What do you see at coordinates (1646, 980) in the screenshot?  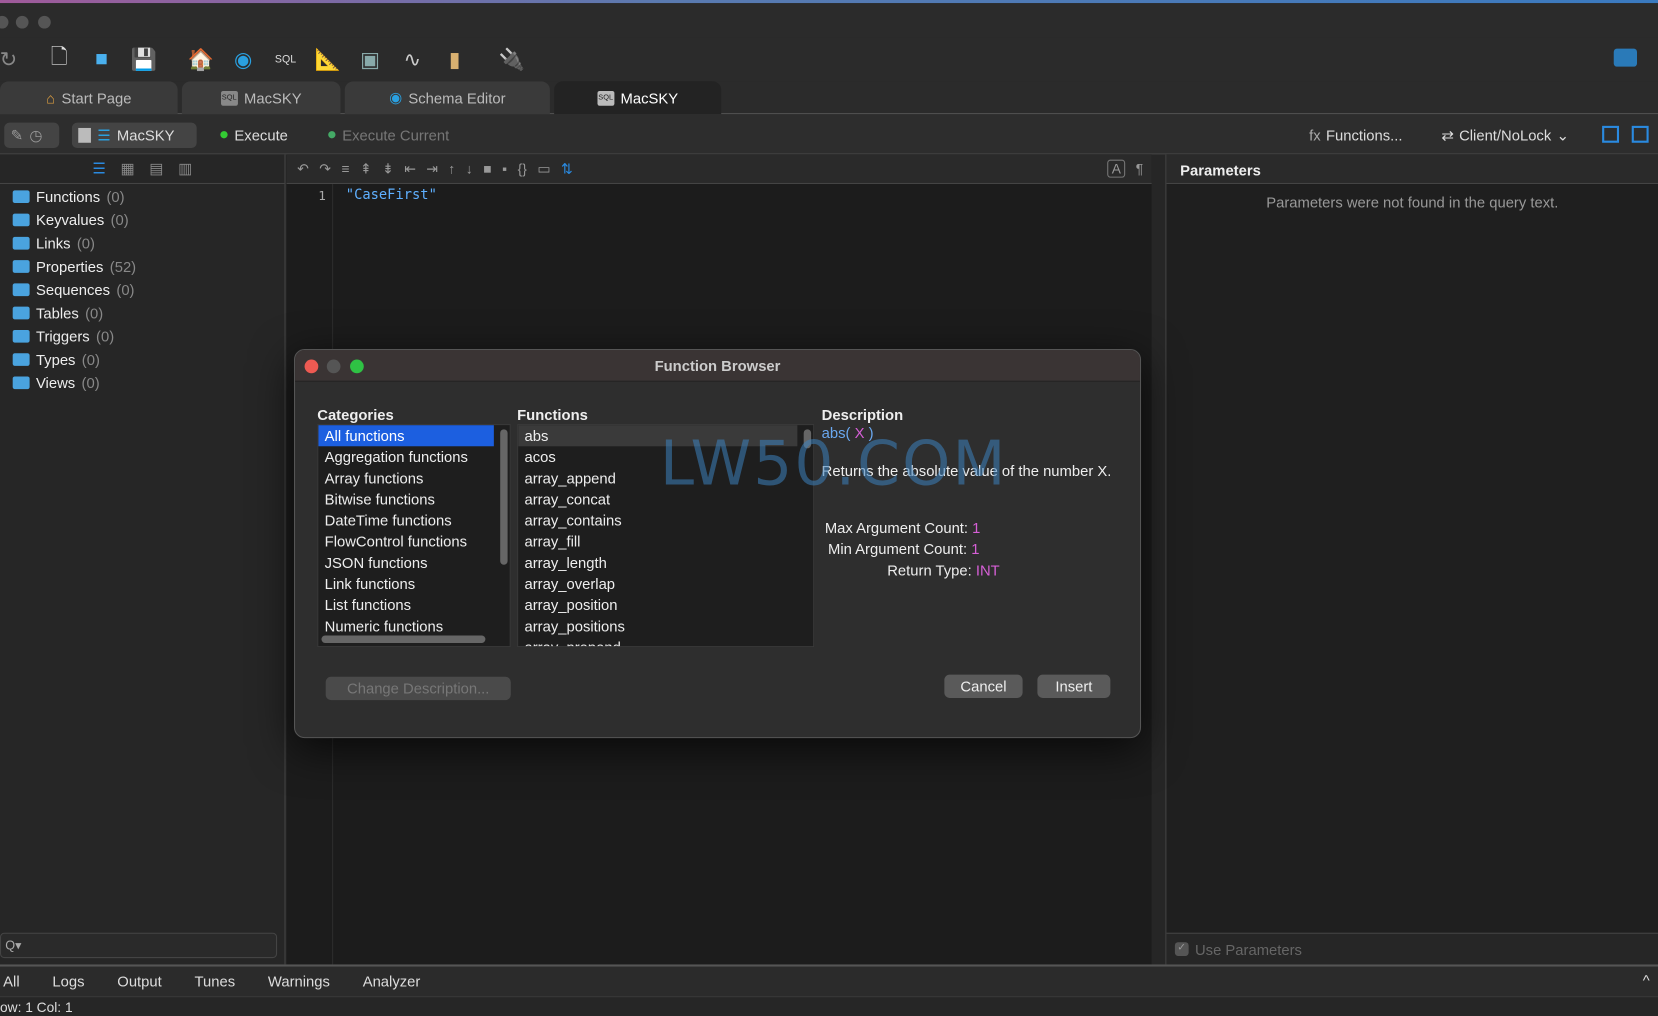 I see `chevron-up-icon: ^` at bounding box center [1646, 980].